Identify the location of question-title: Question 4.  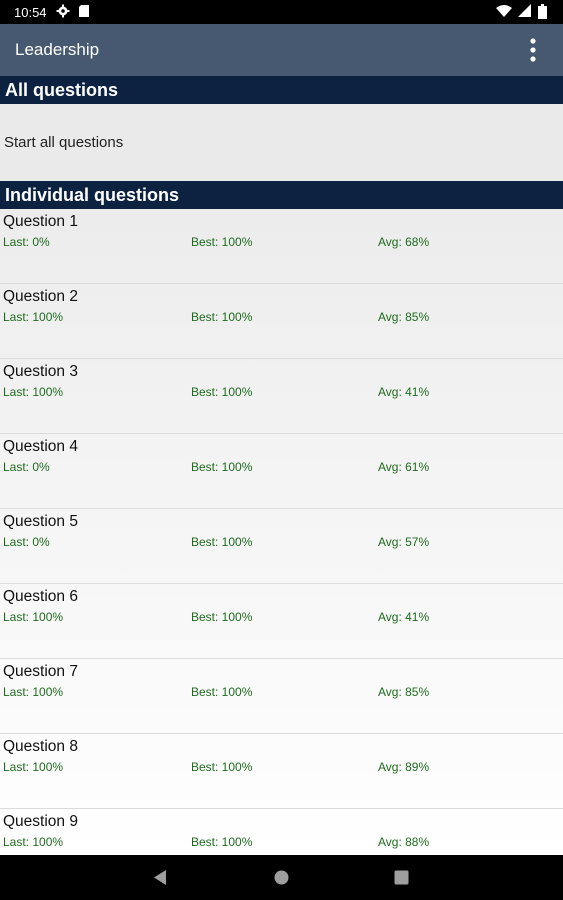
(40, 446).